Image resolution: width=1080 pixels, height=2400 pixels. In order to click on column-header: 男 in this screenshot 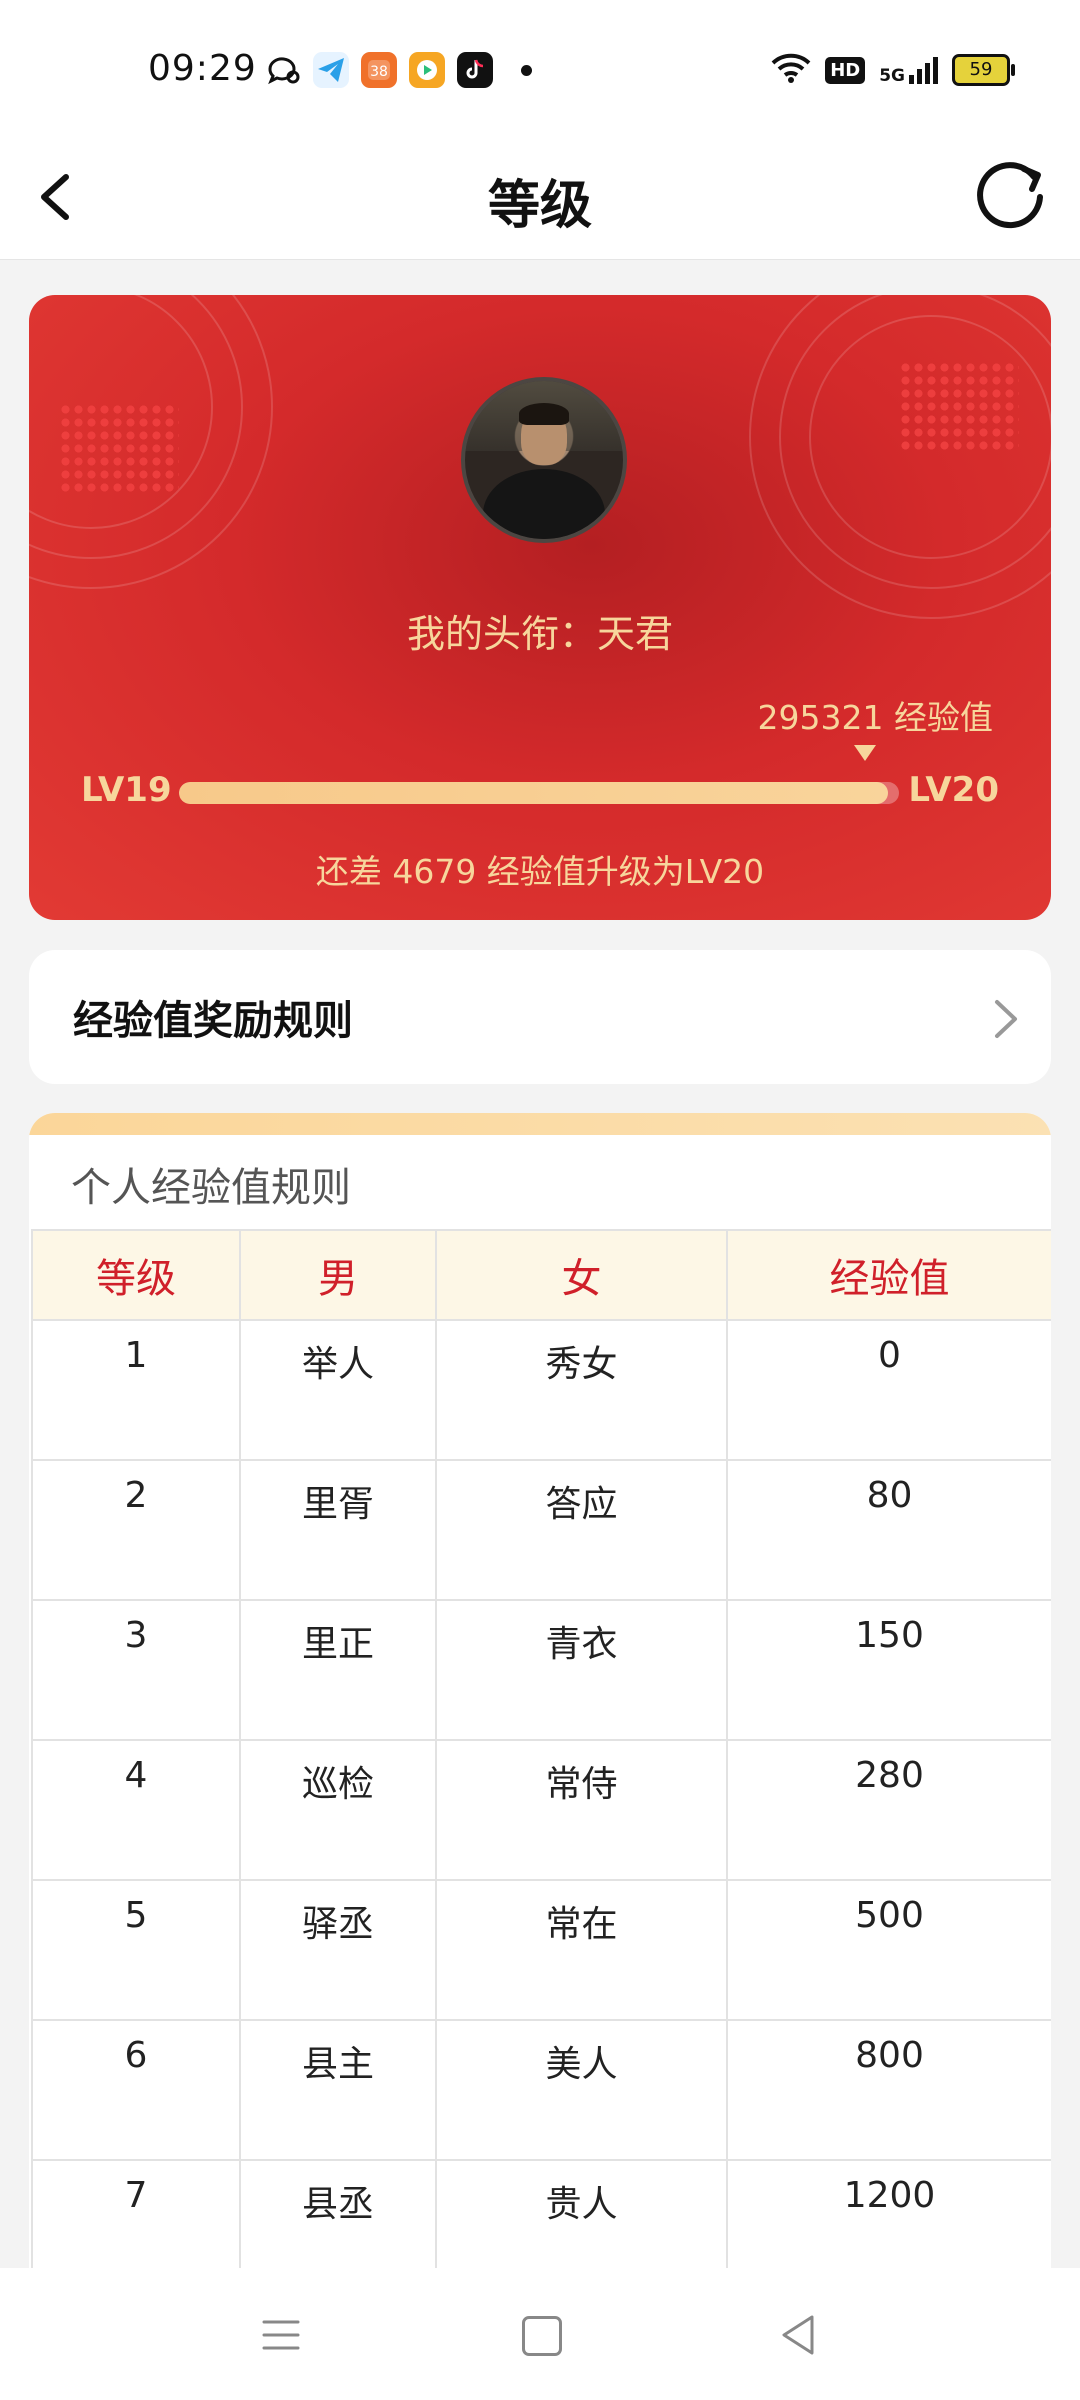, I will do `click(338, 1275)`.